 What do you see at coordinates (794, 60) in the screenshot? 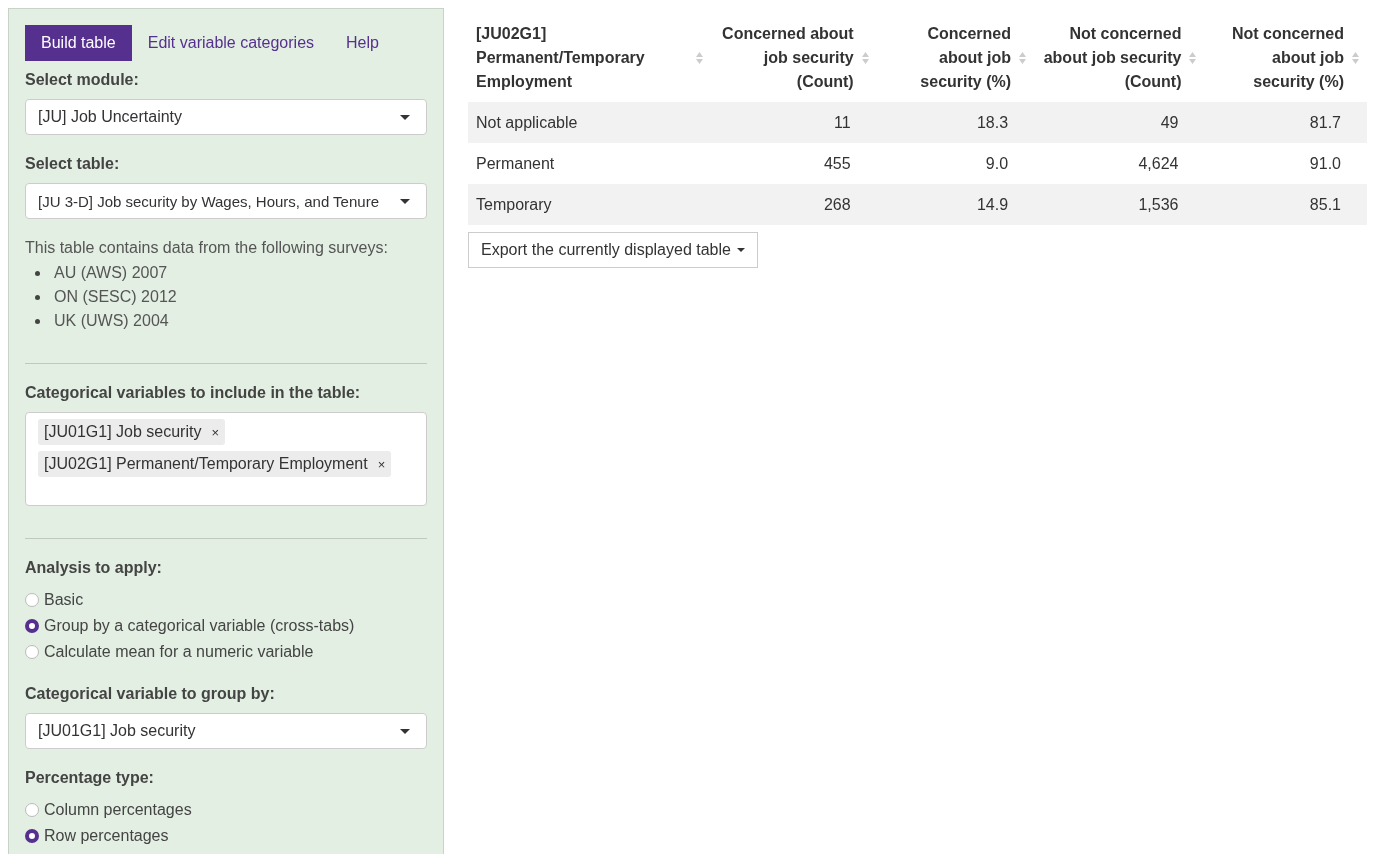
I see `column-header: Concerned about job security (Count)` at bounding box center [794, 60].